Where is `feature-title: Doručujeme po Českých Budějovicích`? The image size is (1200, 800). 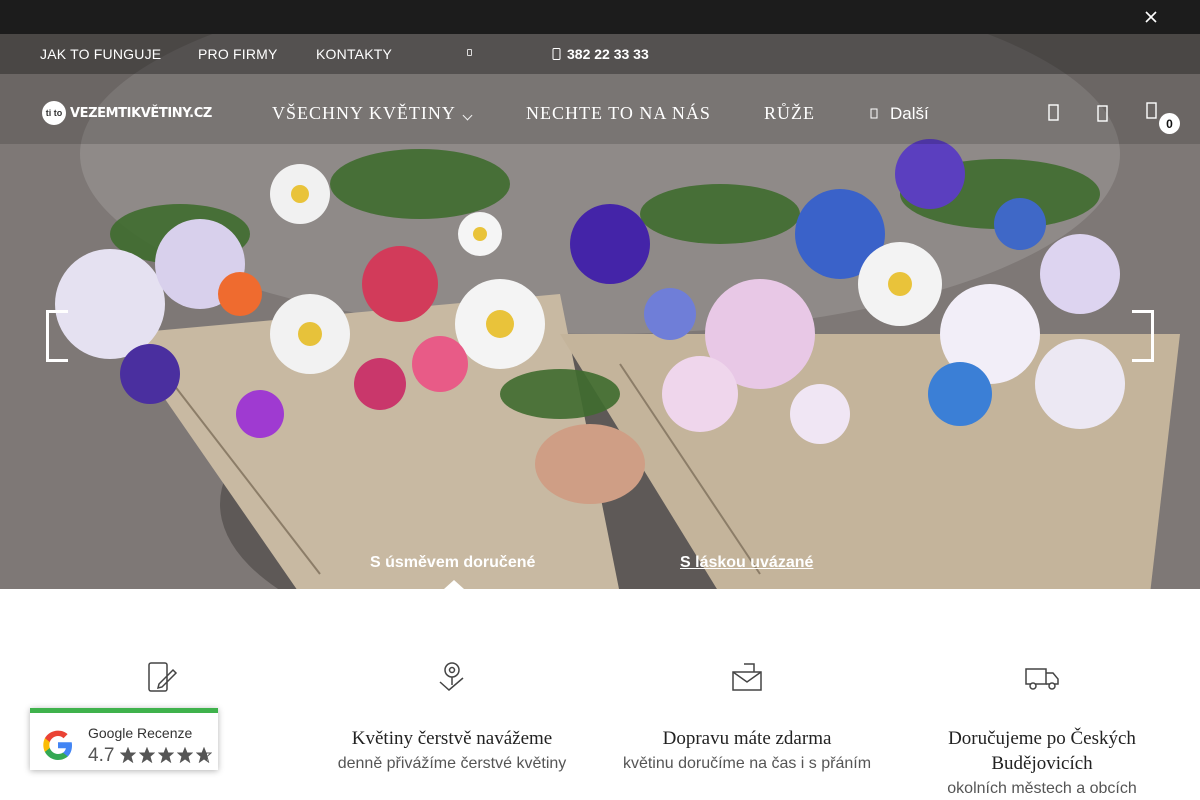 feature-title: Doručujeme po Českých Budějovicích is located at coordinates (1042, 751).